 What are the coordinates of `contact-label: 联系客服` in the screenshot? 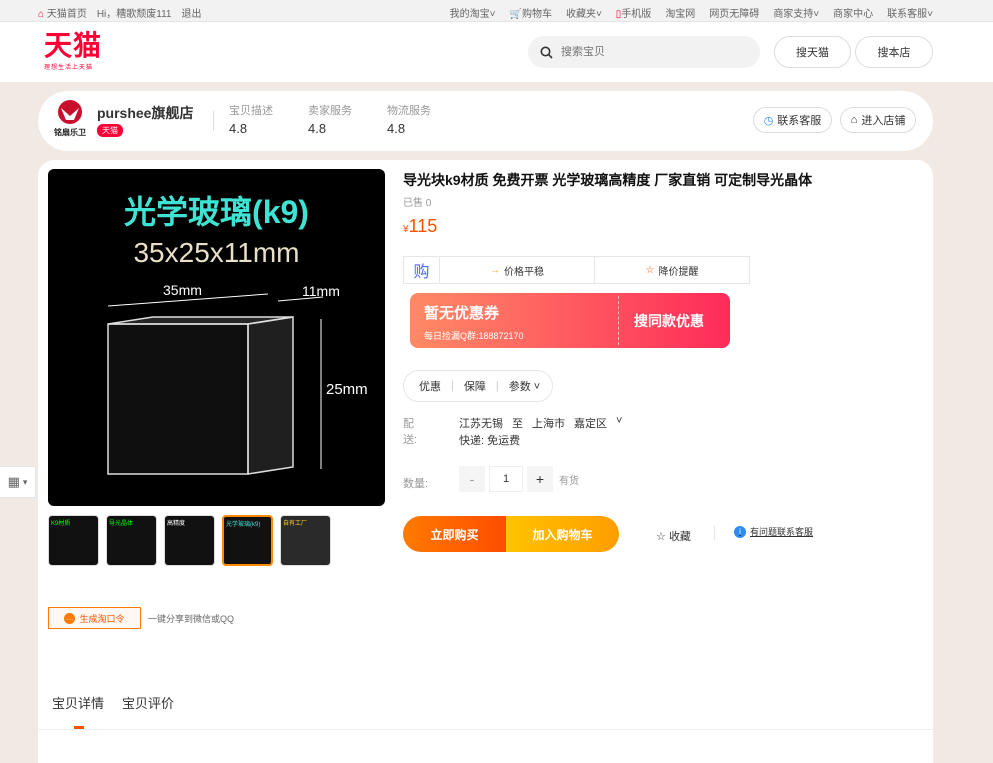 It's located at (907, 14).